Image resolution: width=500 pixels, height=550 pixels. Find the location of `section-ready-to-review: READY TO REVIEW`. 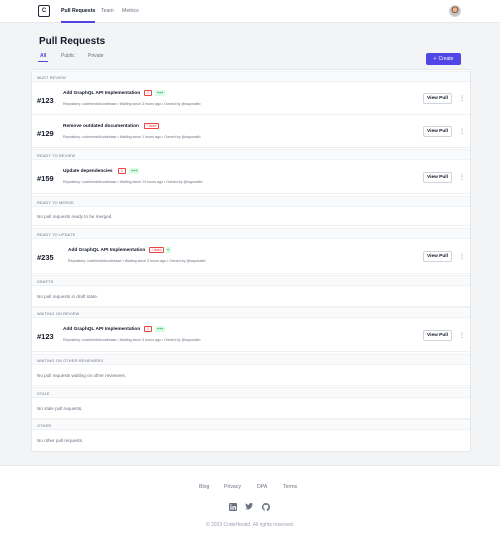

section-ready-to-review: READY TO REVIEW is located at coordinates (251, 154).